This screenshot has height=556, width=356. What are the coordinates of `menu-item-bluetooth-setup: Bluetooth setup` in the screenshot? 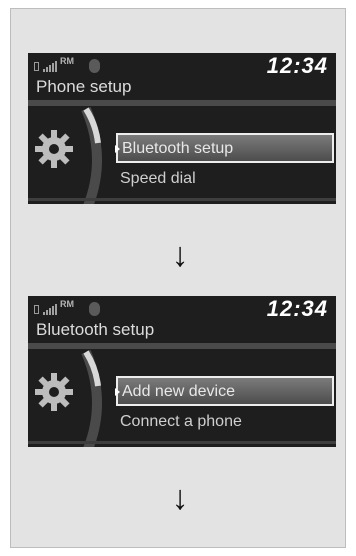 It's located at (224, 148).